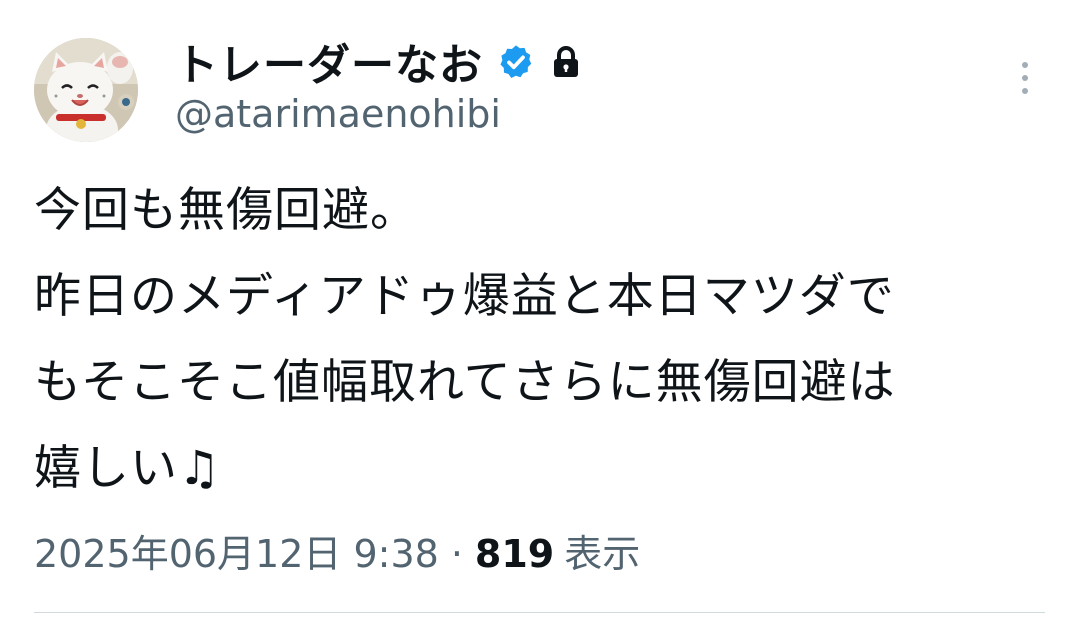 The width and height of the screenshot is (1079, 622). I want to click on tweet-text-line: 今回も無傷回避。, so click(226, 210).